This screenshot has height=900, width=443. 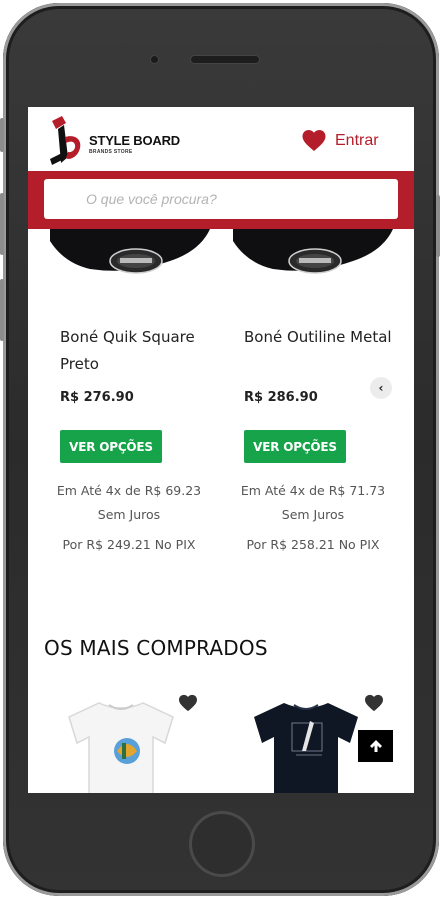 What do you see at coordinates (225, 59) in the screenshot?
I see `speaker-grille` at bounding box center [225, 59].